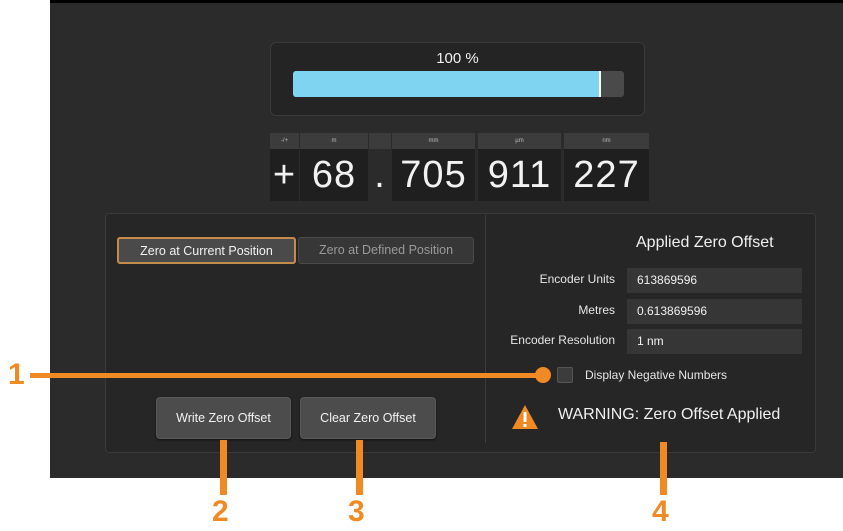  Describe the element at coordinates (223, 467) in the screenshot. I see `callout-2-line` at that location.